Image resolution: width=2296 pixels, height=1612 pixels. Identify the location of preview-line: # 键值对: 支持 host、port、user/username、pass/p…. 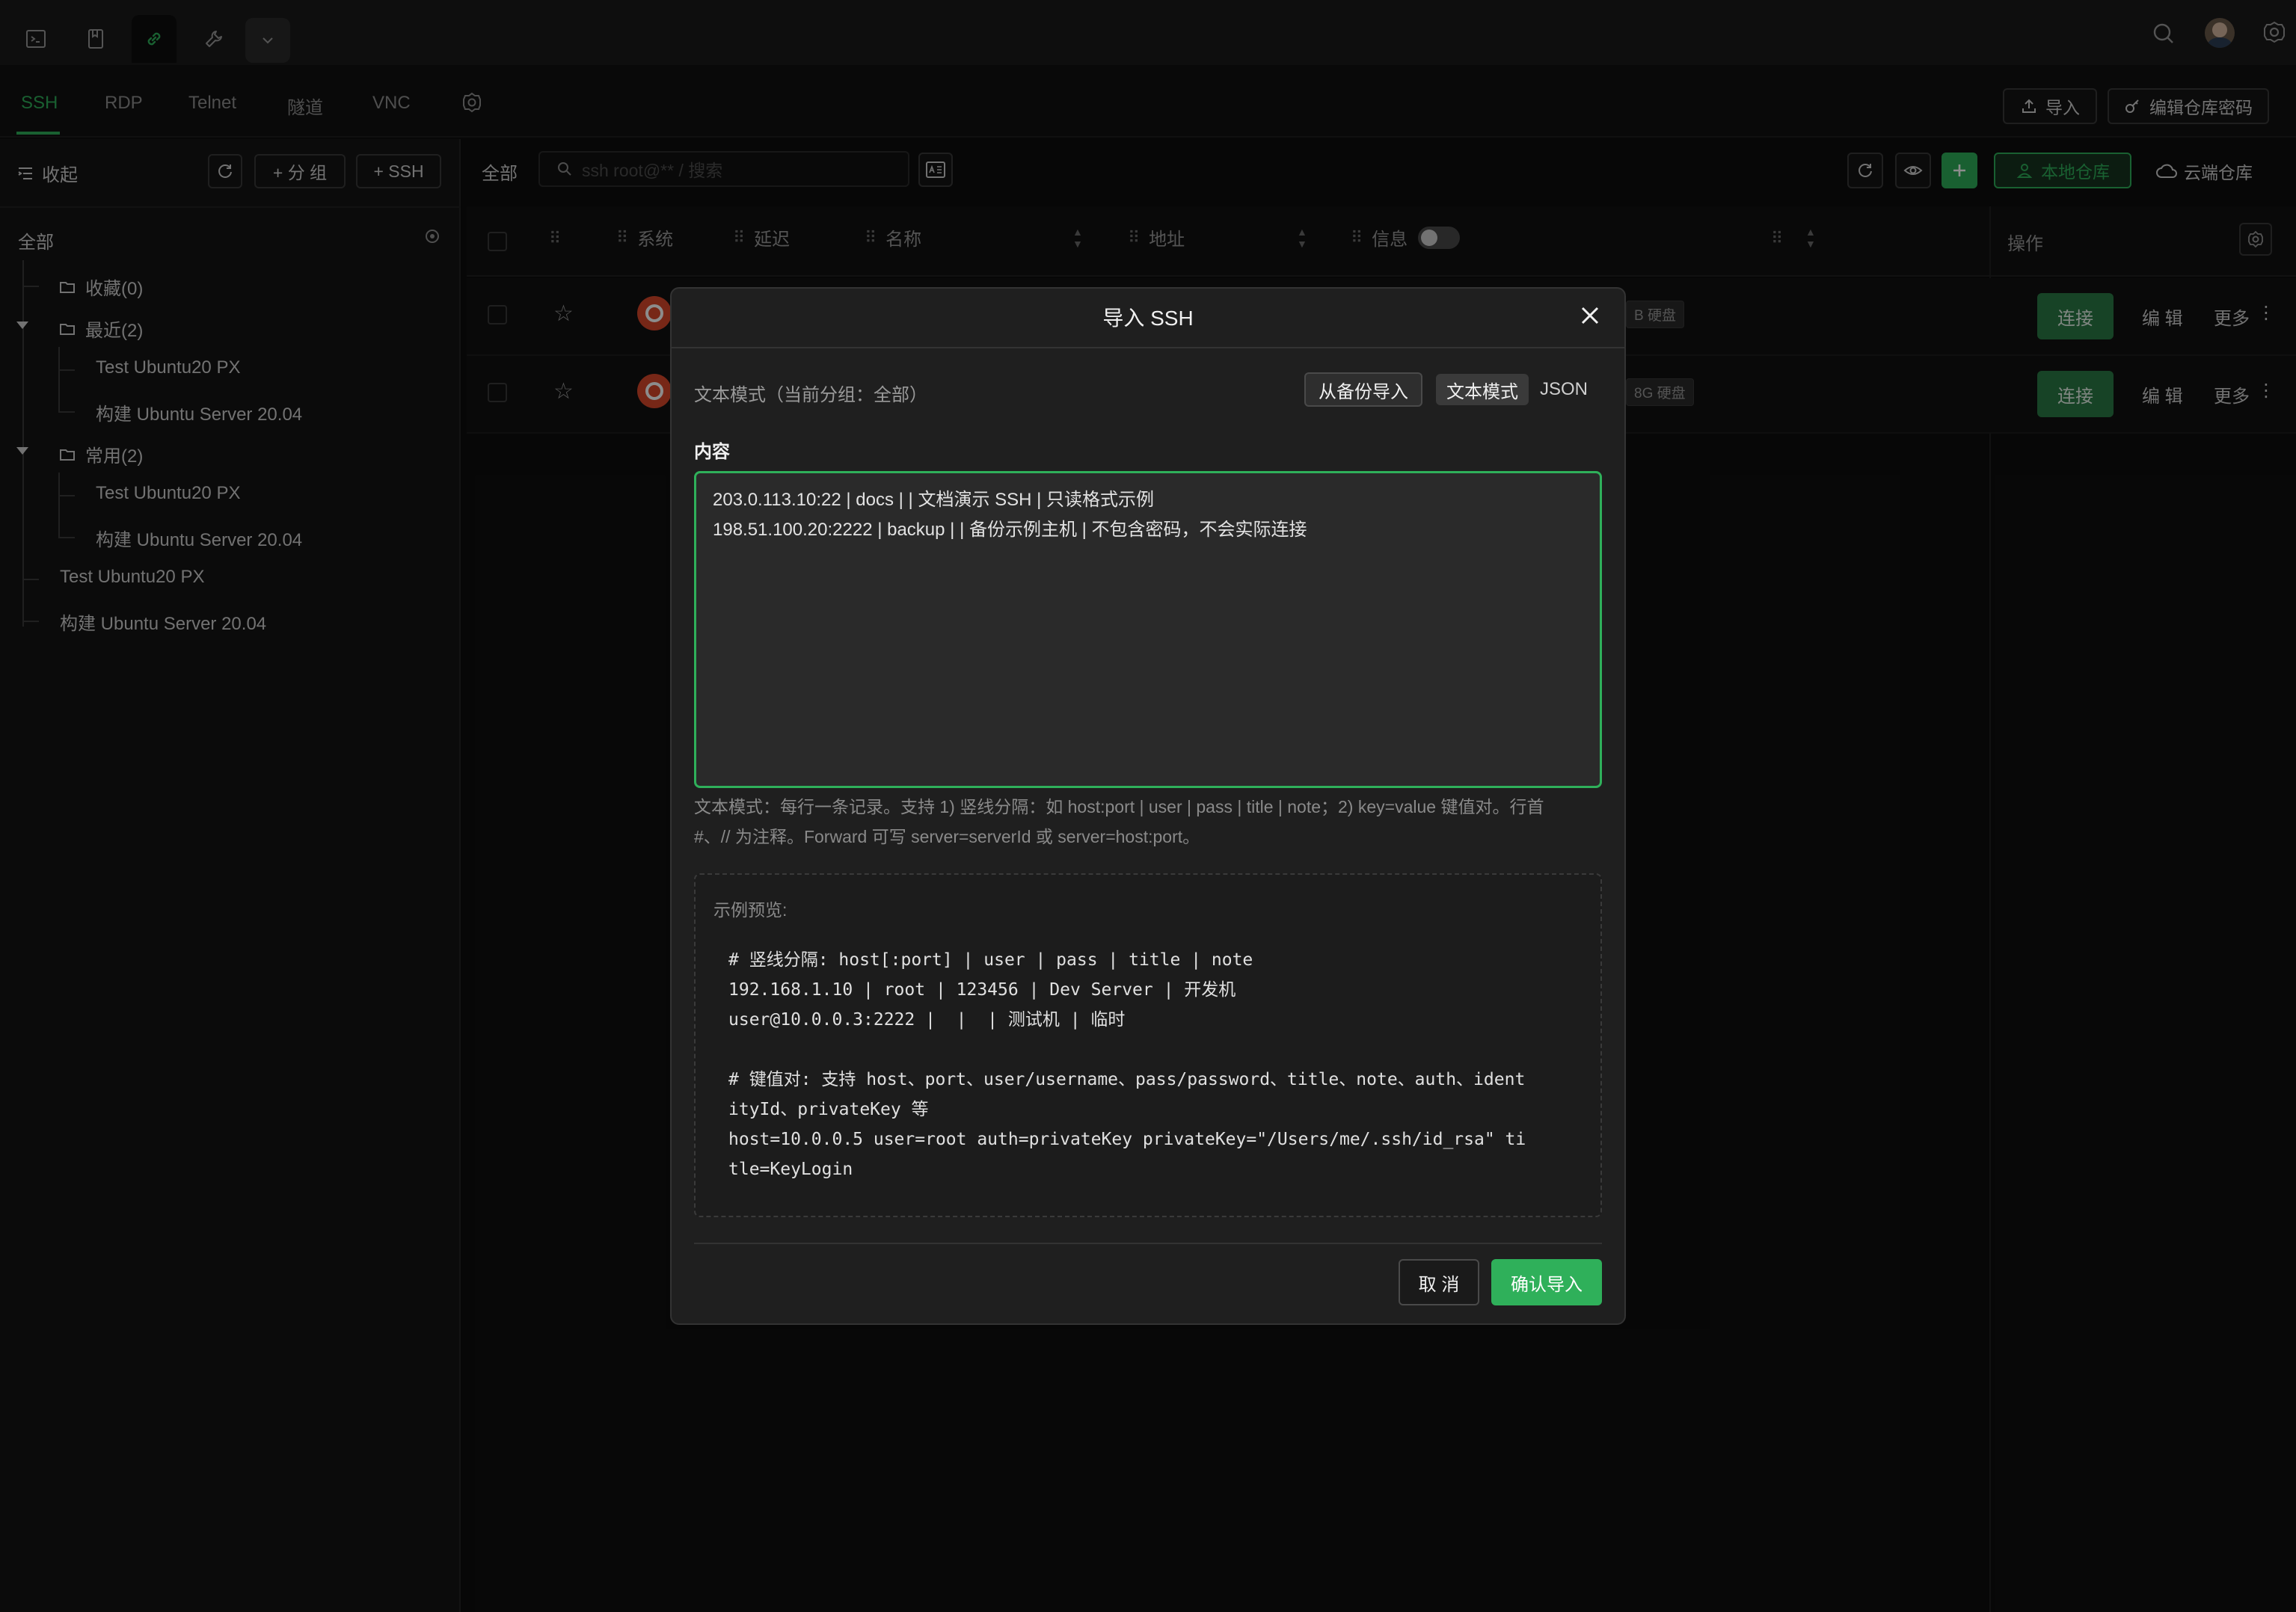
(1127, 1079).